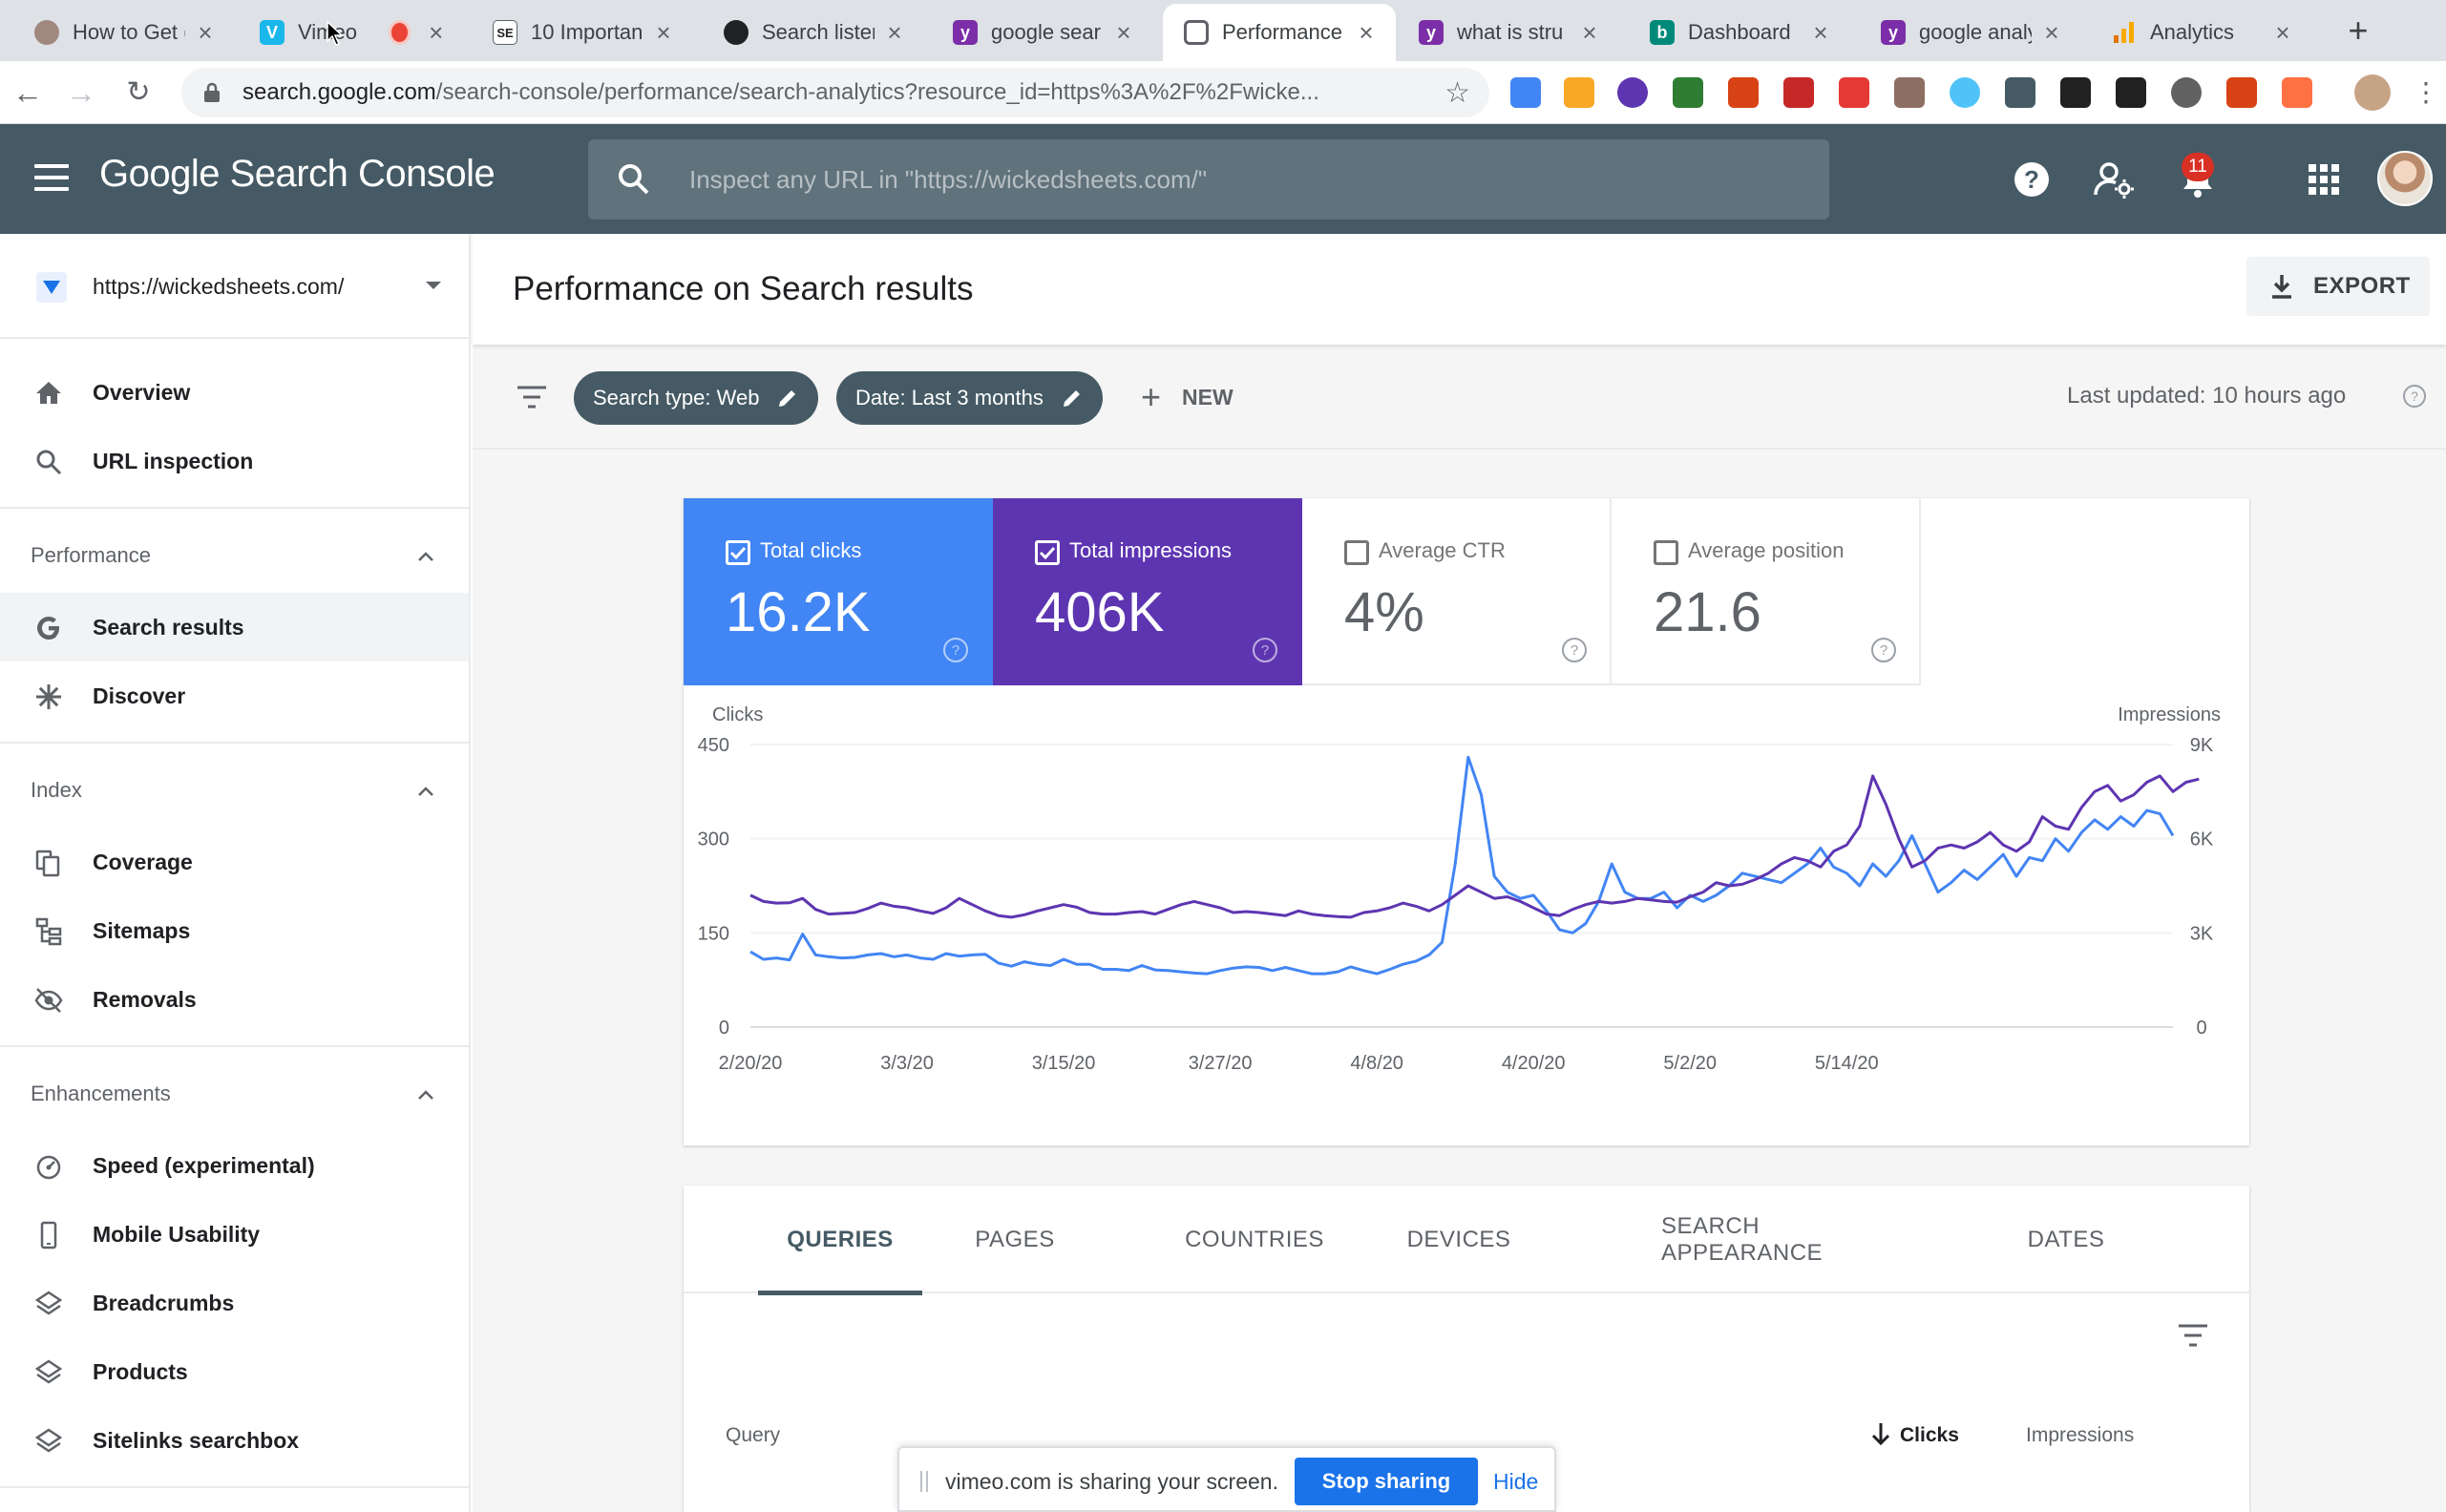  Describe the element at coordinates (1015, 1240) in the screenshot. I see `tab-pages: PAGES` at that location.